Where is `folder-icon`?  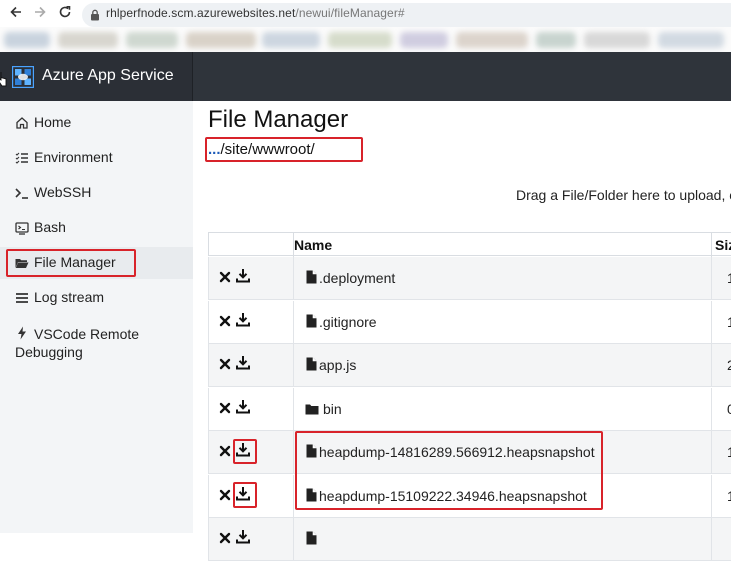
folder-icon is located at coordinates (312, 409).